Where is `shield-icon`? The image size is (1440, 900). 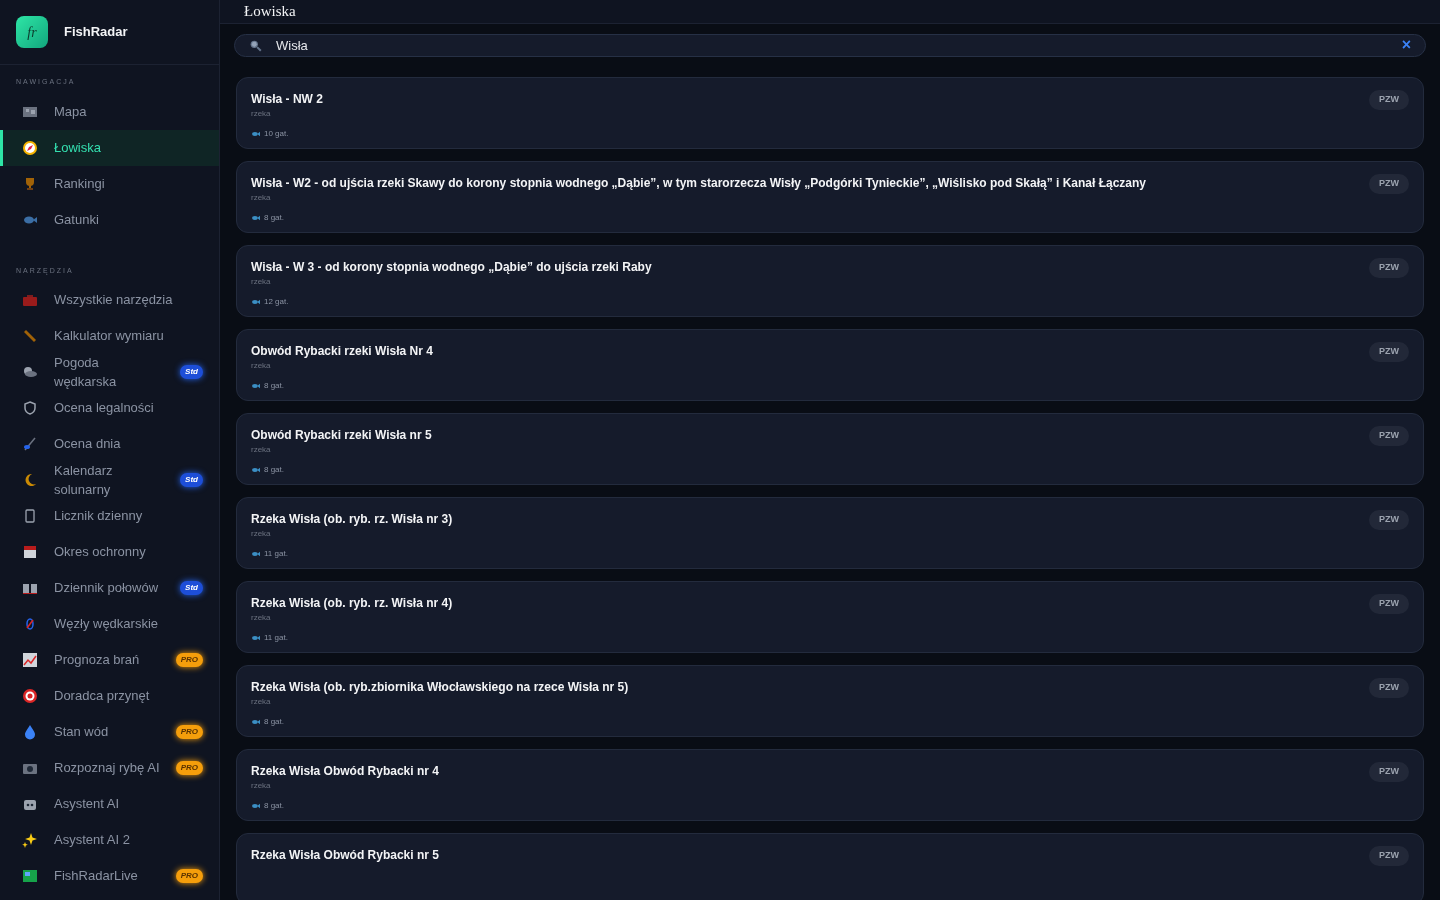
shield-icon is located at coordinates (30, 408).